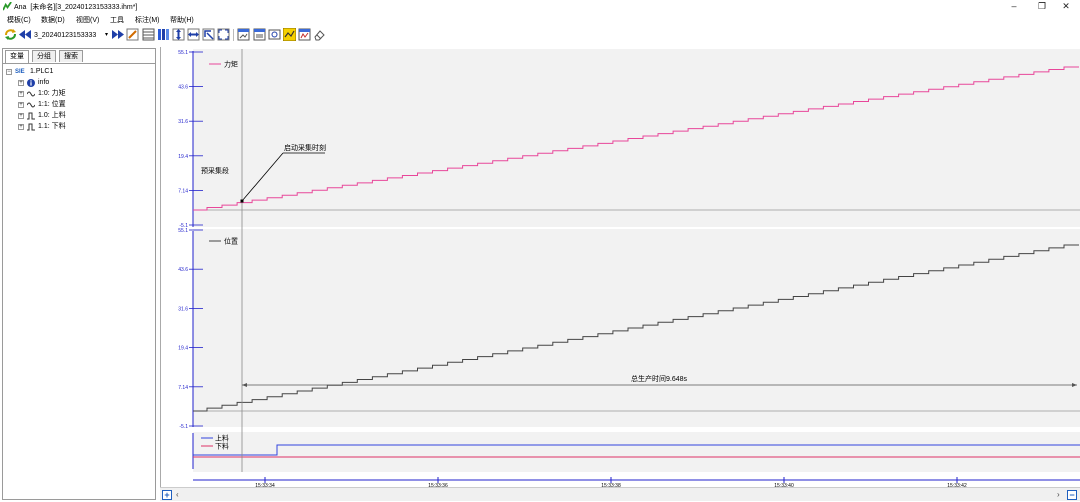 The height and width of the screenshot is (502, 1080). I want to click on horizontal-scrollbar: + ‹ › −, so click(620, 494).